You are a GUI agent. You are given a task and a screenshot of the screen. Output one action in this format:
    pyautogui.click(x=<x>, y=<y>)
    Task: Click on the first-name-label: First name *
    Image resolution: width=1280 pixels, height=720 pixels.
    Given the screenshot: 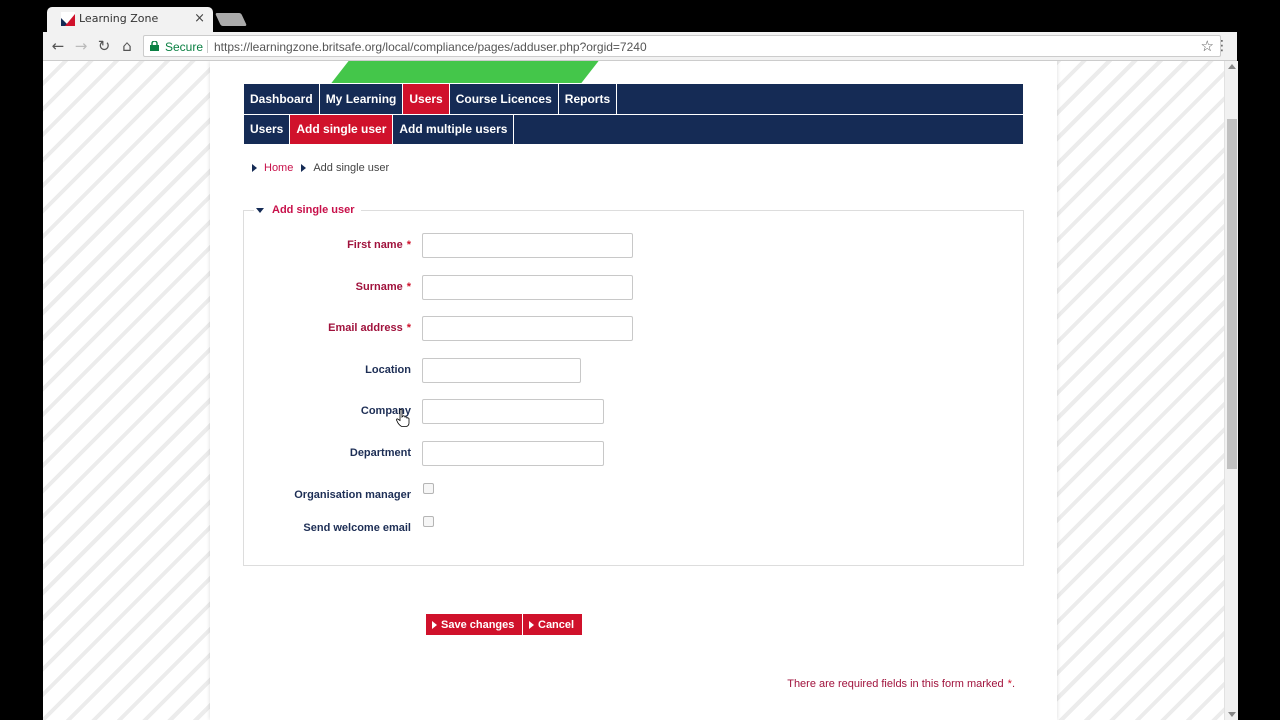 What is the action you would take?
    pyautogui.click(x=379, y=245)
    